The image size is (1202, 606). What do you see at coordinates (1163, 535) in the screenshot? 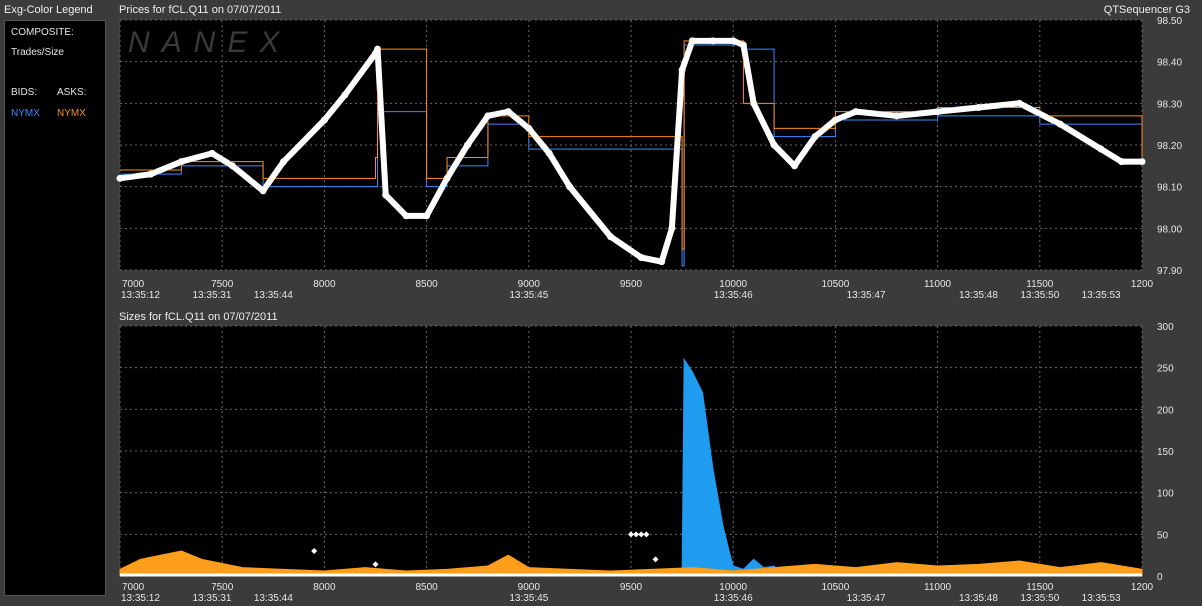
I see `size-y-tick-label: 50` at bounding box center [1163, 535].